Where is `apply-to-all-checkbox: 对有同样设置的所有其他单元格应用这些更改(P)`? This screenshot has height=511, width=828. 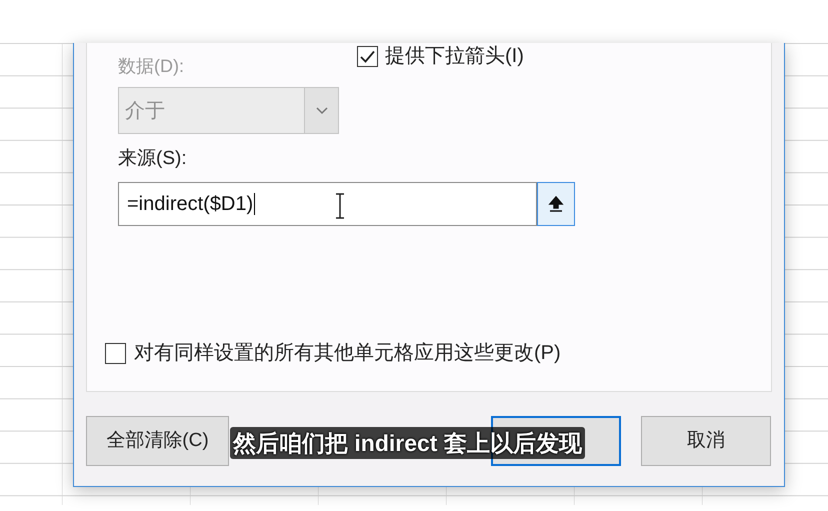
apply-to-all-checkbox: 对有同样设置的所有其他单元格应用这些更改(P) is located at coordinates (429, 353).